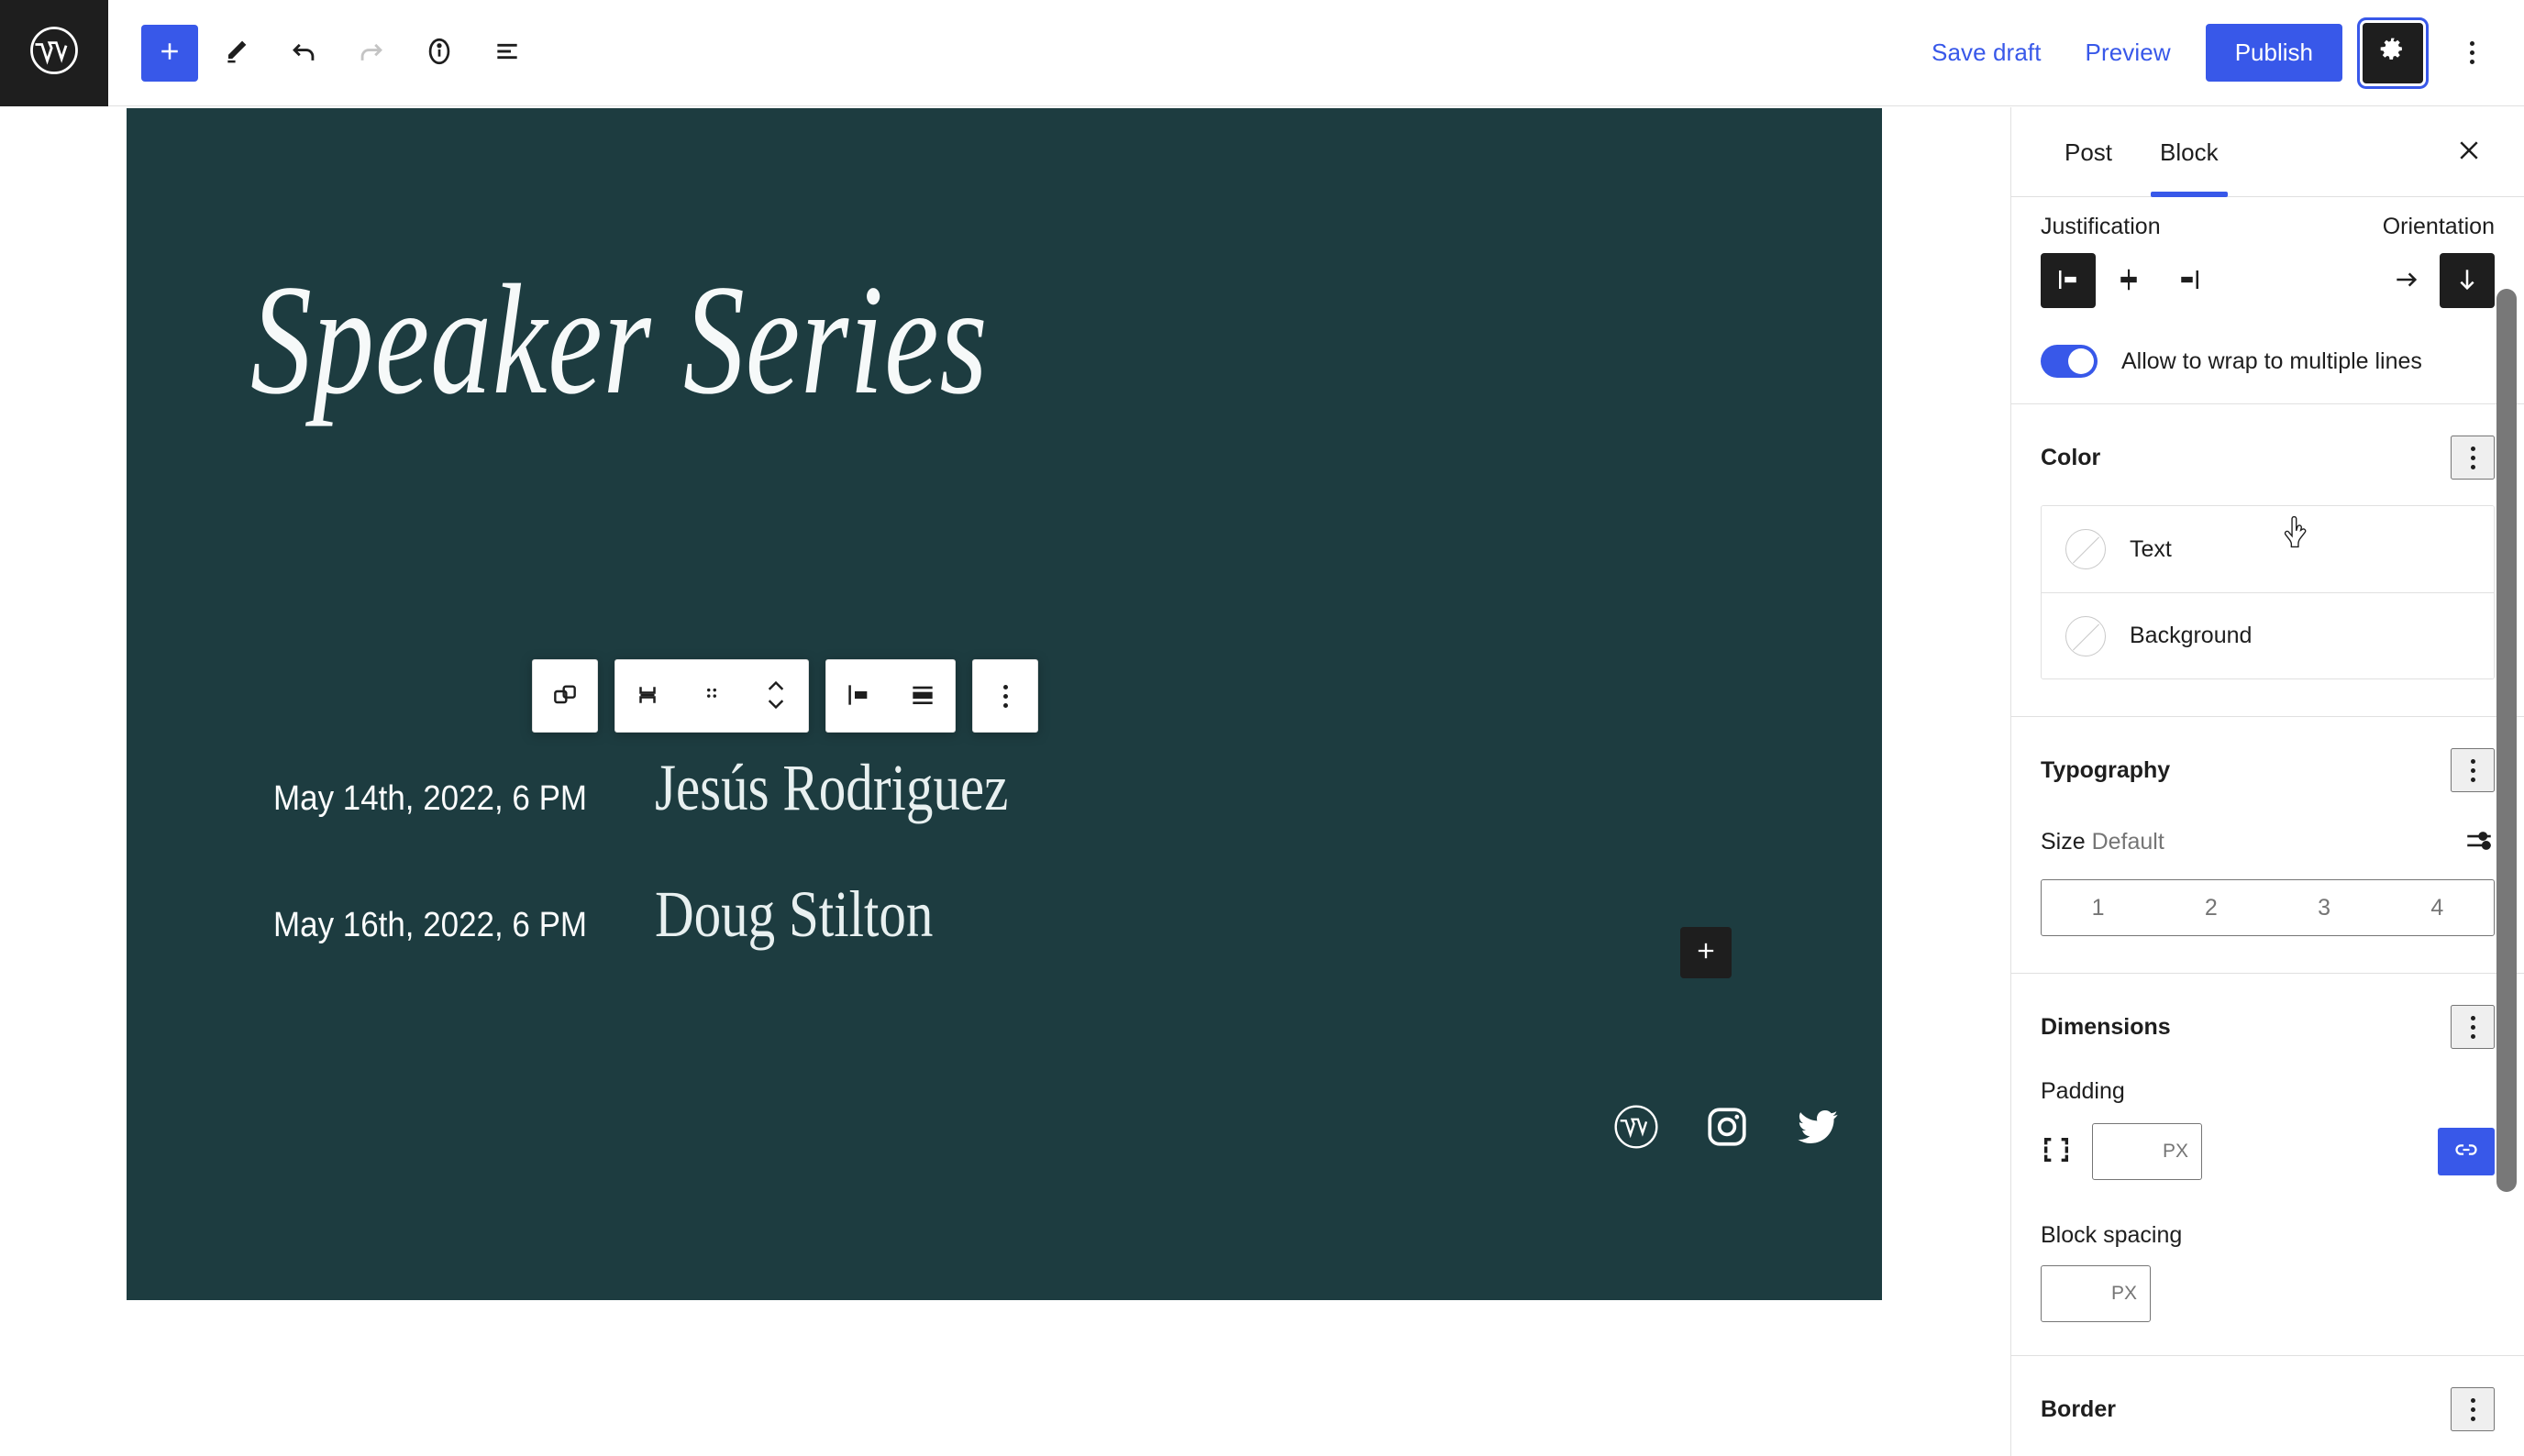  What do you see at coordinates (2437, 907) in the screenshot?
I see `font-size-preset-4: 4` at bounding box center [2437, 907].